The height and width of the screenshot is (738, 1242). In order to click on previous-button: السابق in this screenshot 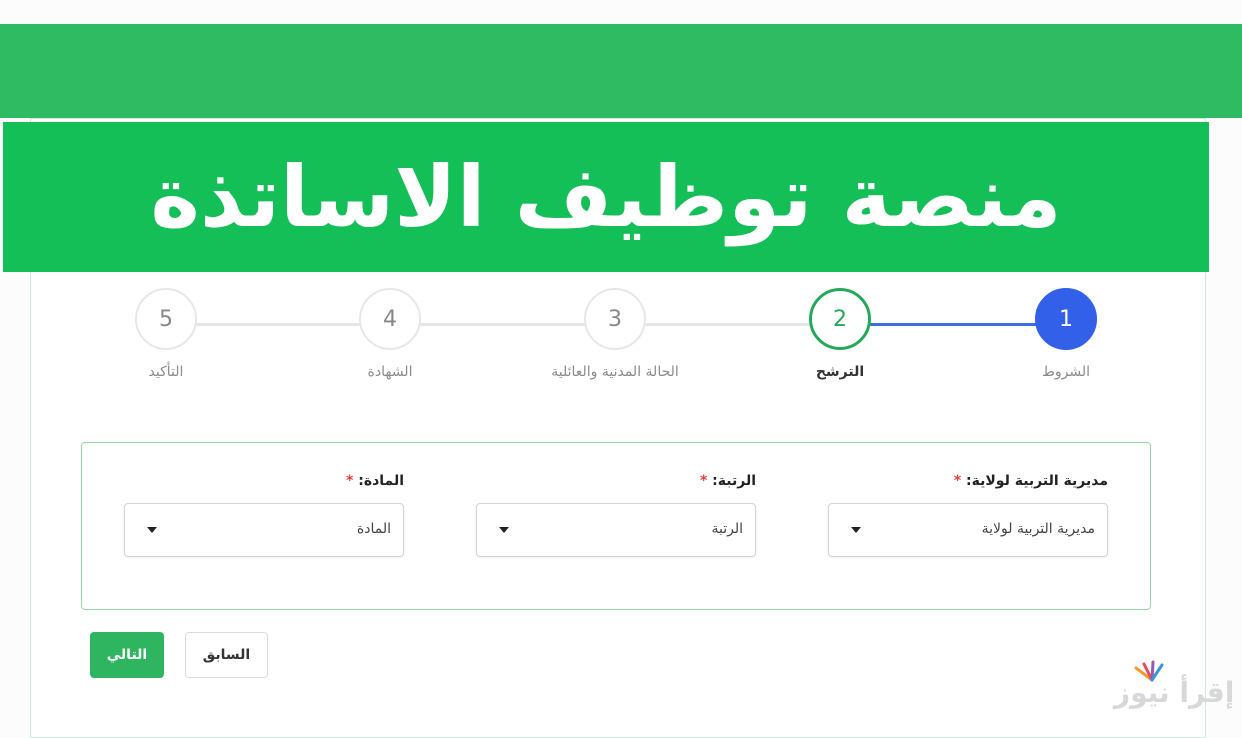, I will do `click(226, 655)`.